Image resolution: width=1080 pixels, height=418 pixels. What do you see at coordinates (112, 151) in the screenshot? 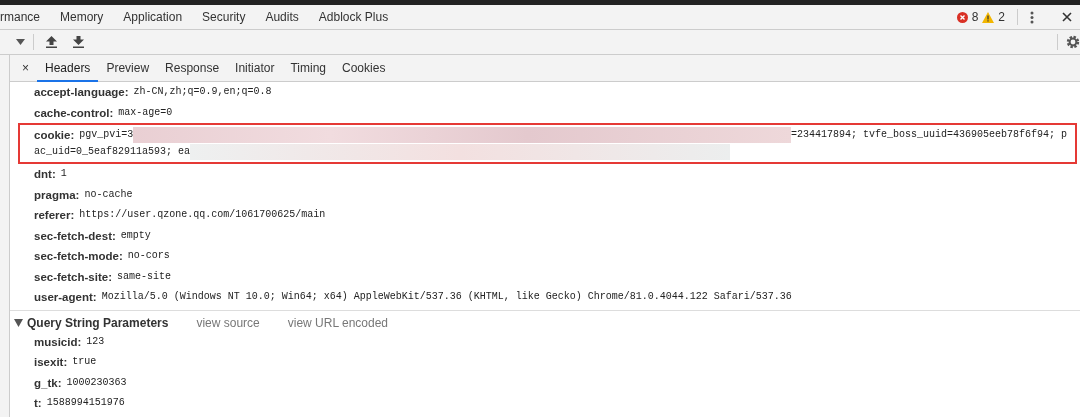
I see `header-value: ac_uid=0_5eaf82911a593; ea` at bounding box center [112, 151].